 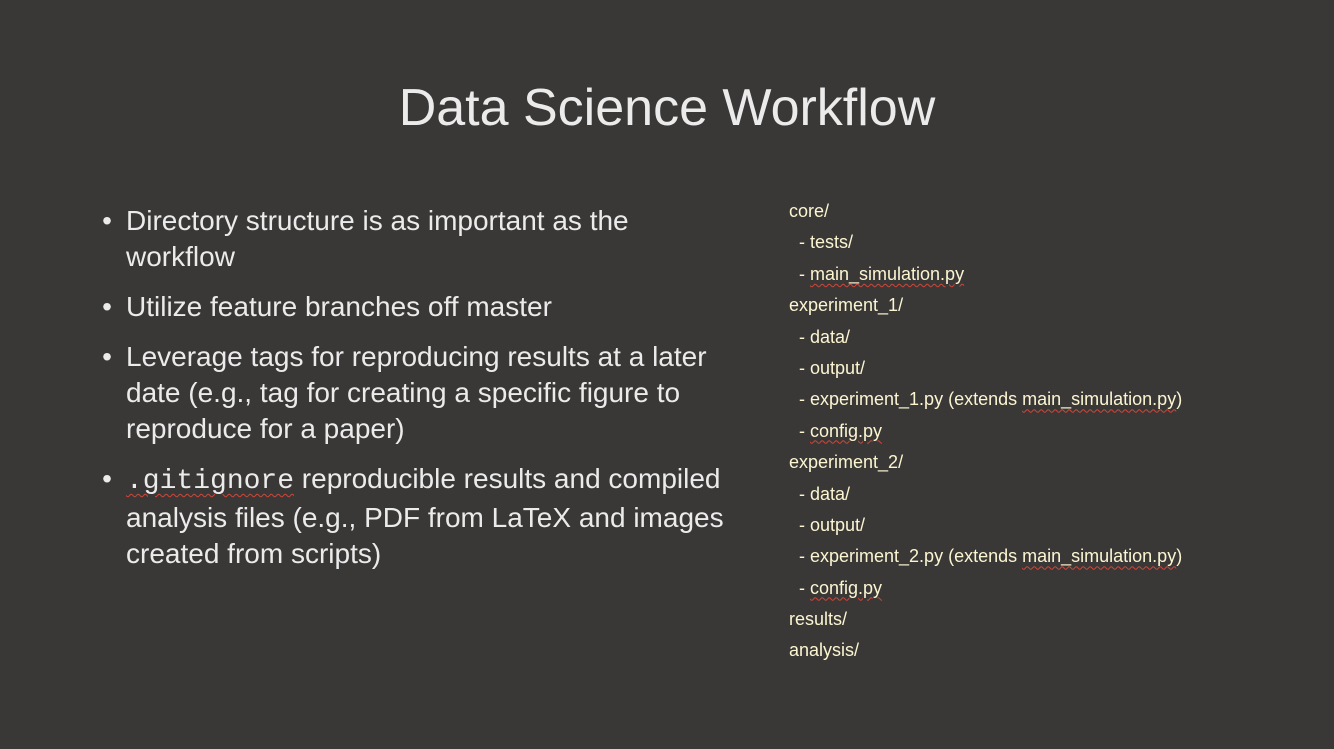 What do you see at coordinates (809, 211) in the screenshot?
I see `tree-folder-core: core/` at bounding box center [809, 211].